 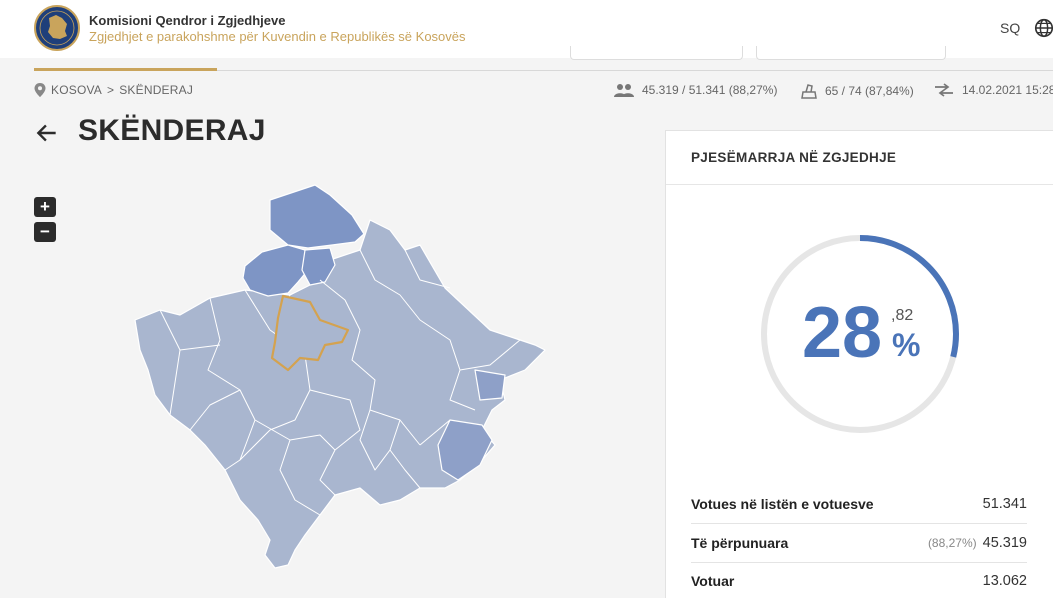 I want to click on row-value: 51.341, so click(x=1004, y=504).